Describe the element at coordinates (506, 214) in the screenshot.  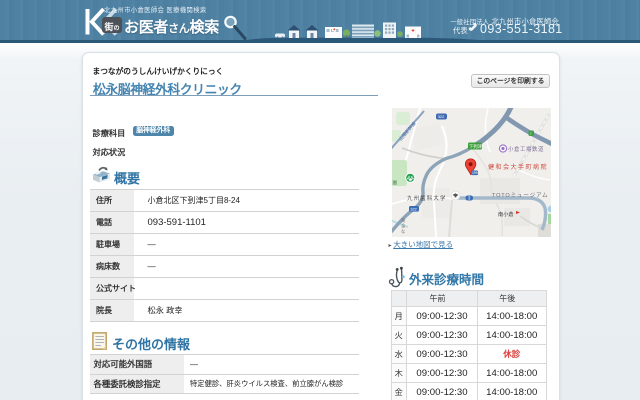
I see `svg-text: 南小倉` at that location.